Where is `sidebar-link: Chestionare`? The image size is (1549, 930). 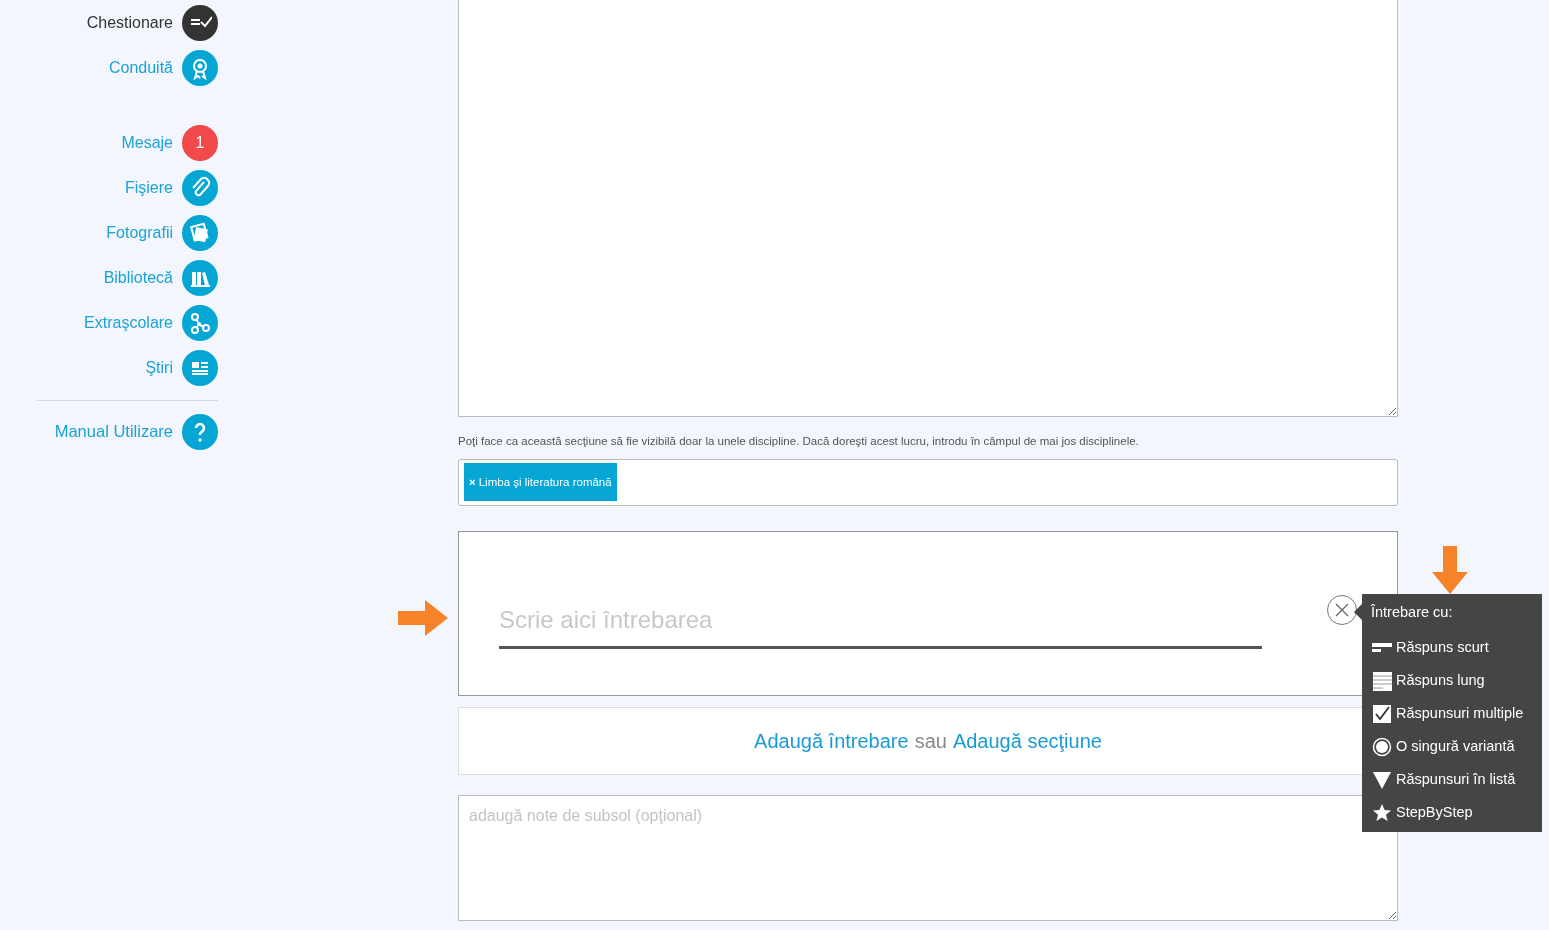
sidebar-link: Chestionare is located at coordinates (129, 22).